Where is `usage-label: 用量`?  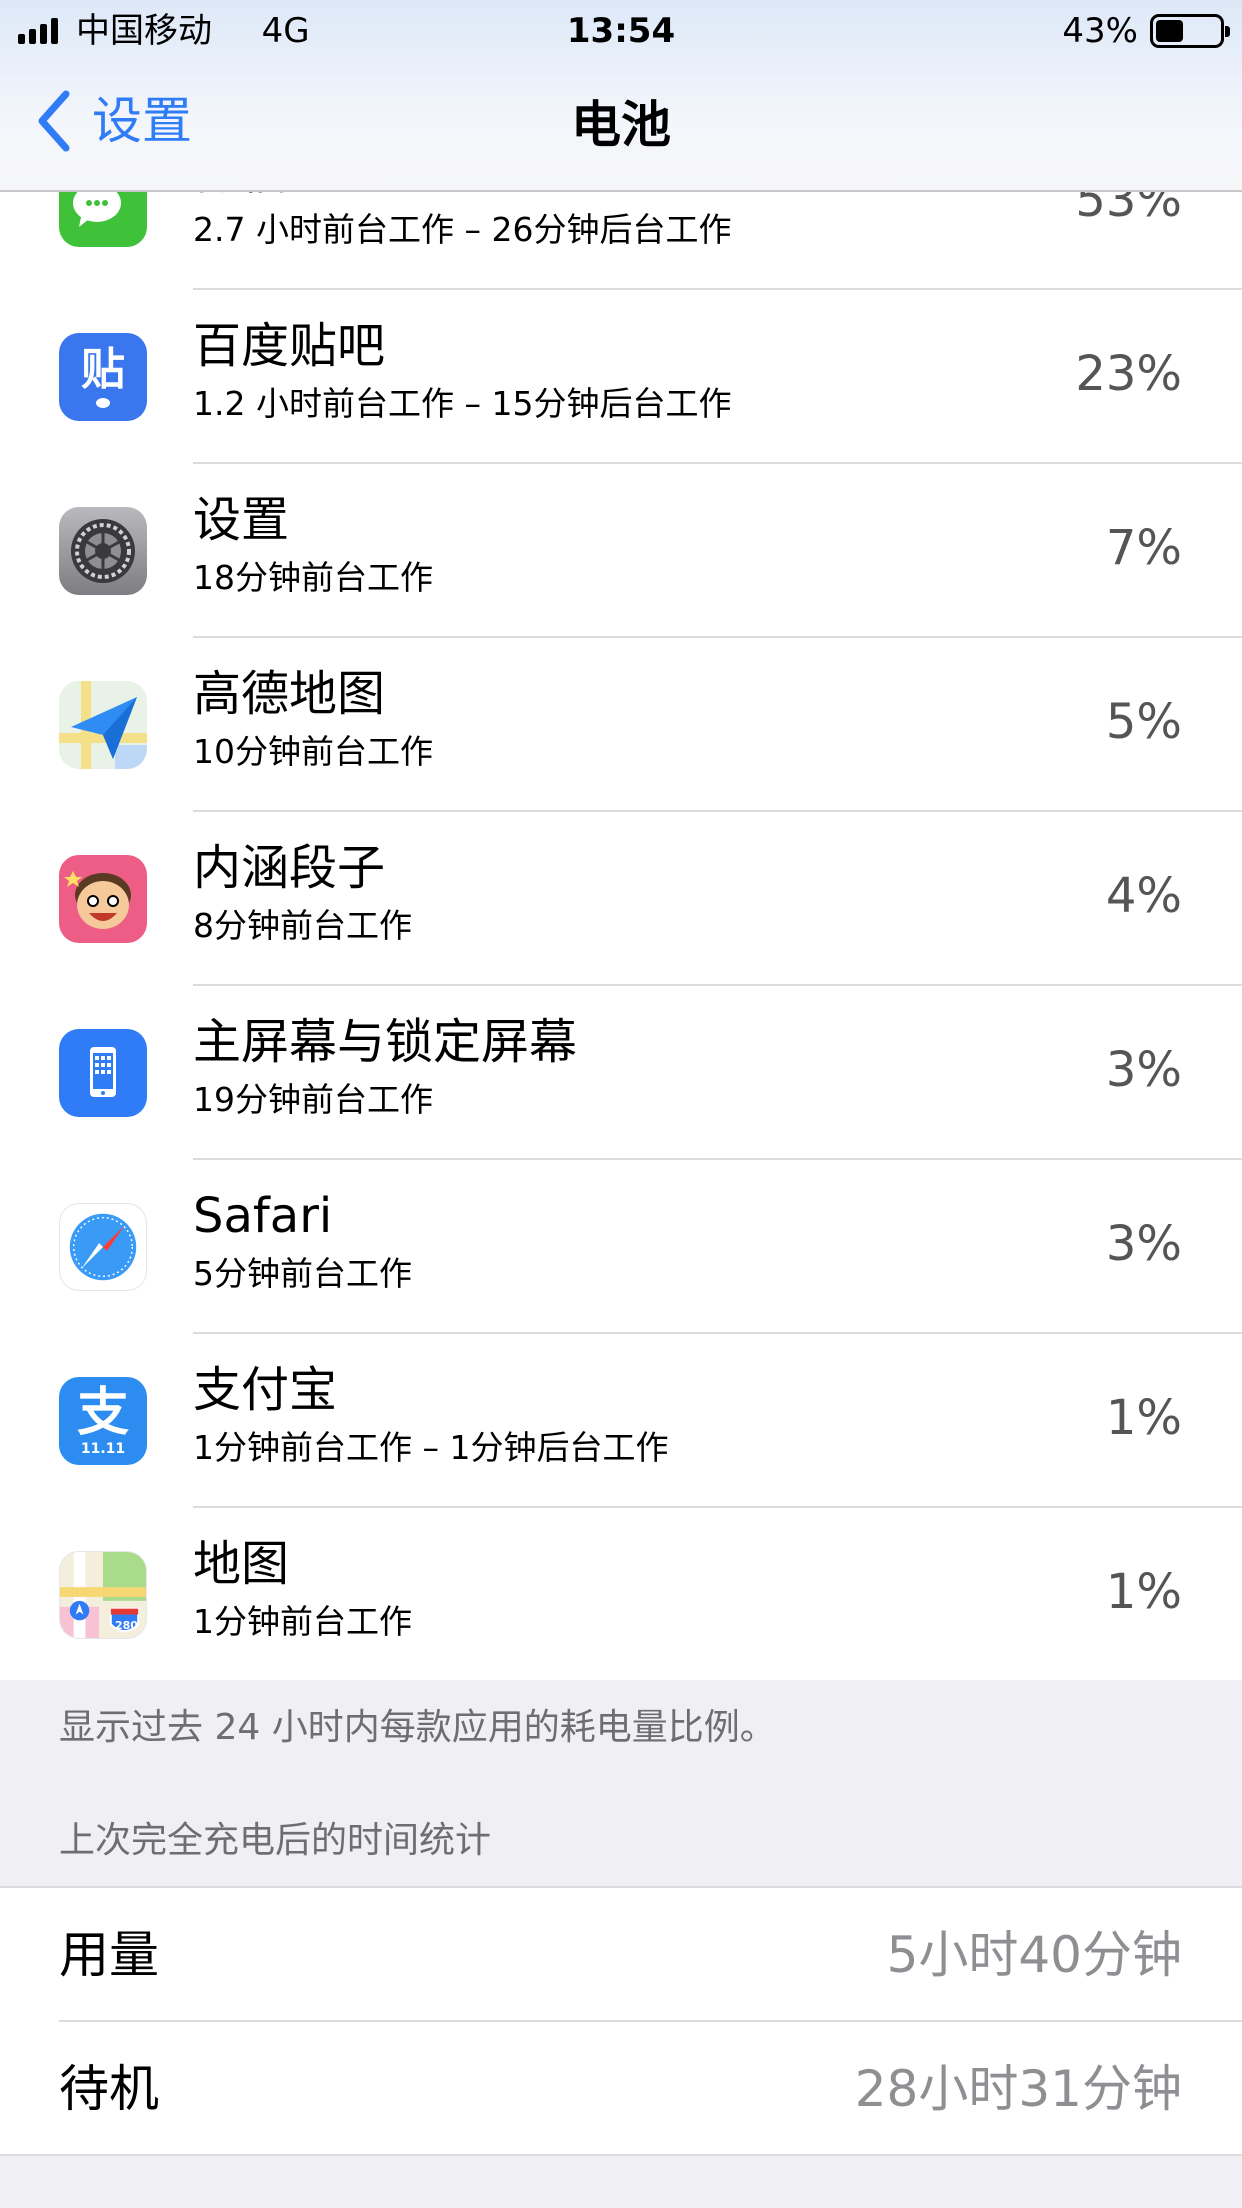
usage-label: 用量 is located at coordinates (109, 1955).